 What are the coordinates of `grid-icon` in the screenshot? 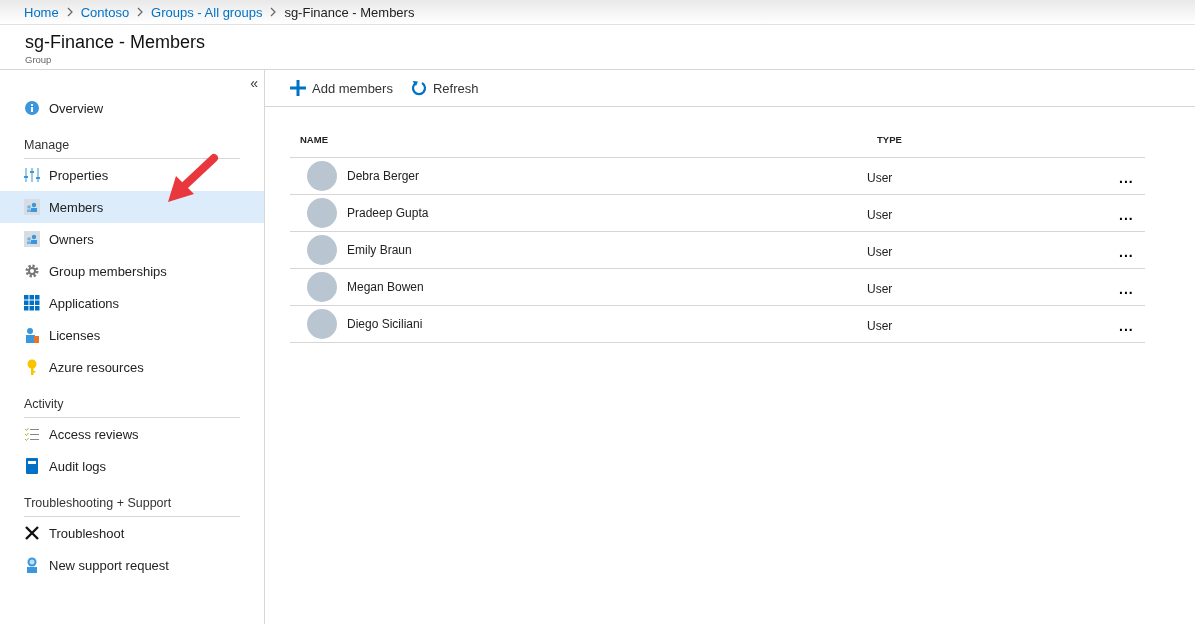 It's located at (32, 303).